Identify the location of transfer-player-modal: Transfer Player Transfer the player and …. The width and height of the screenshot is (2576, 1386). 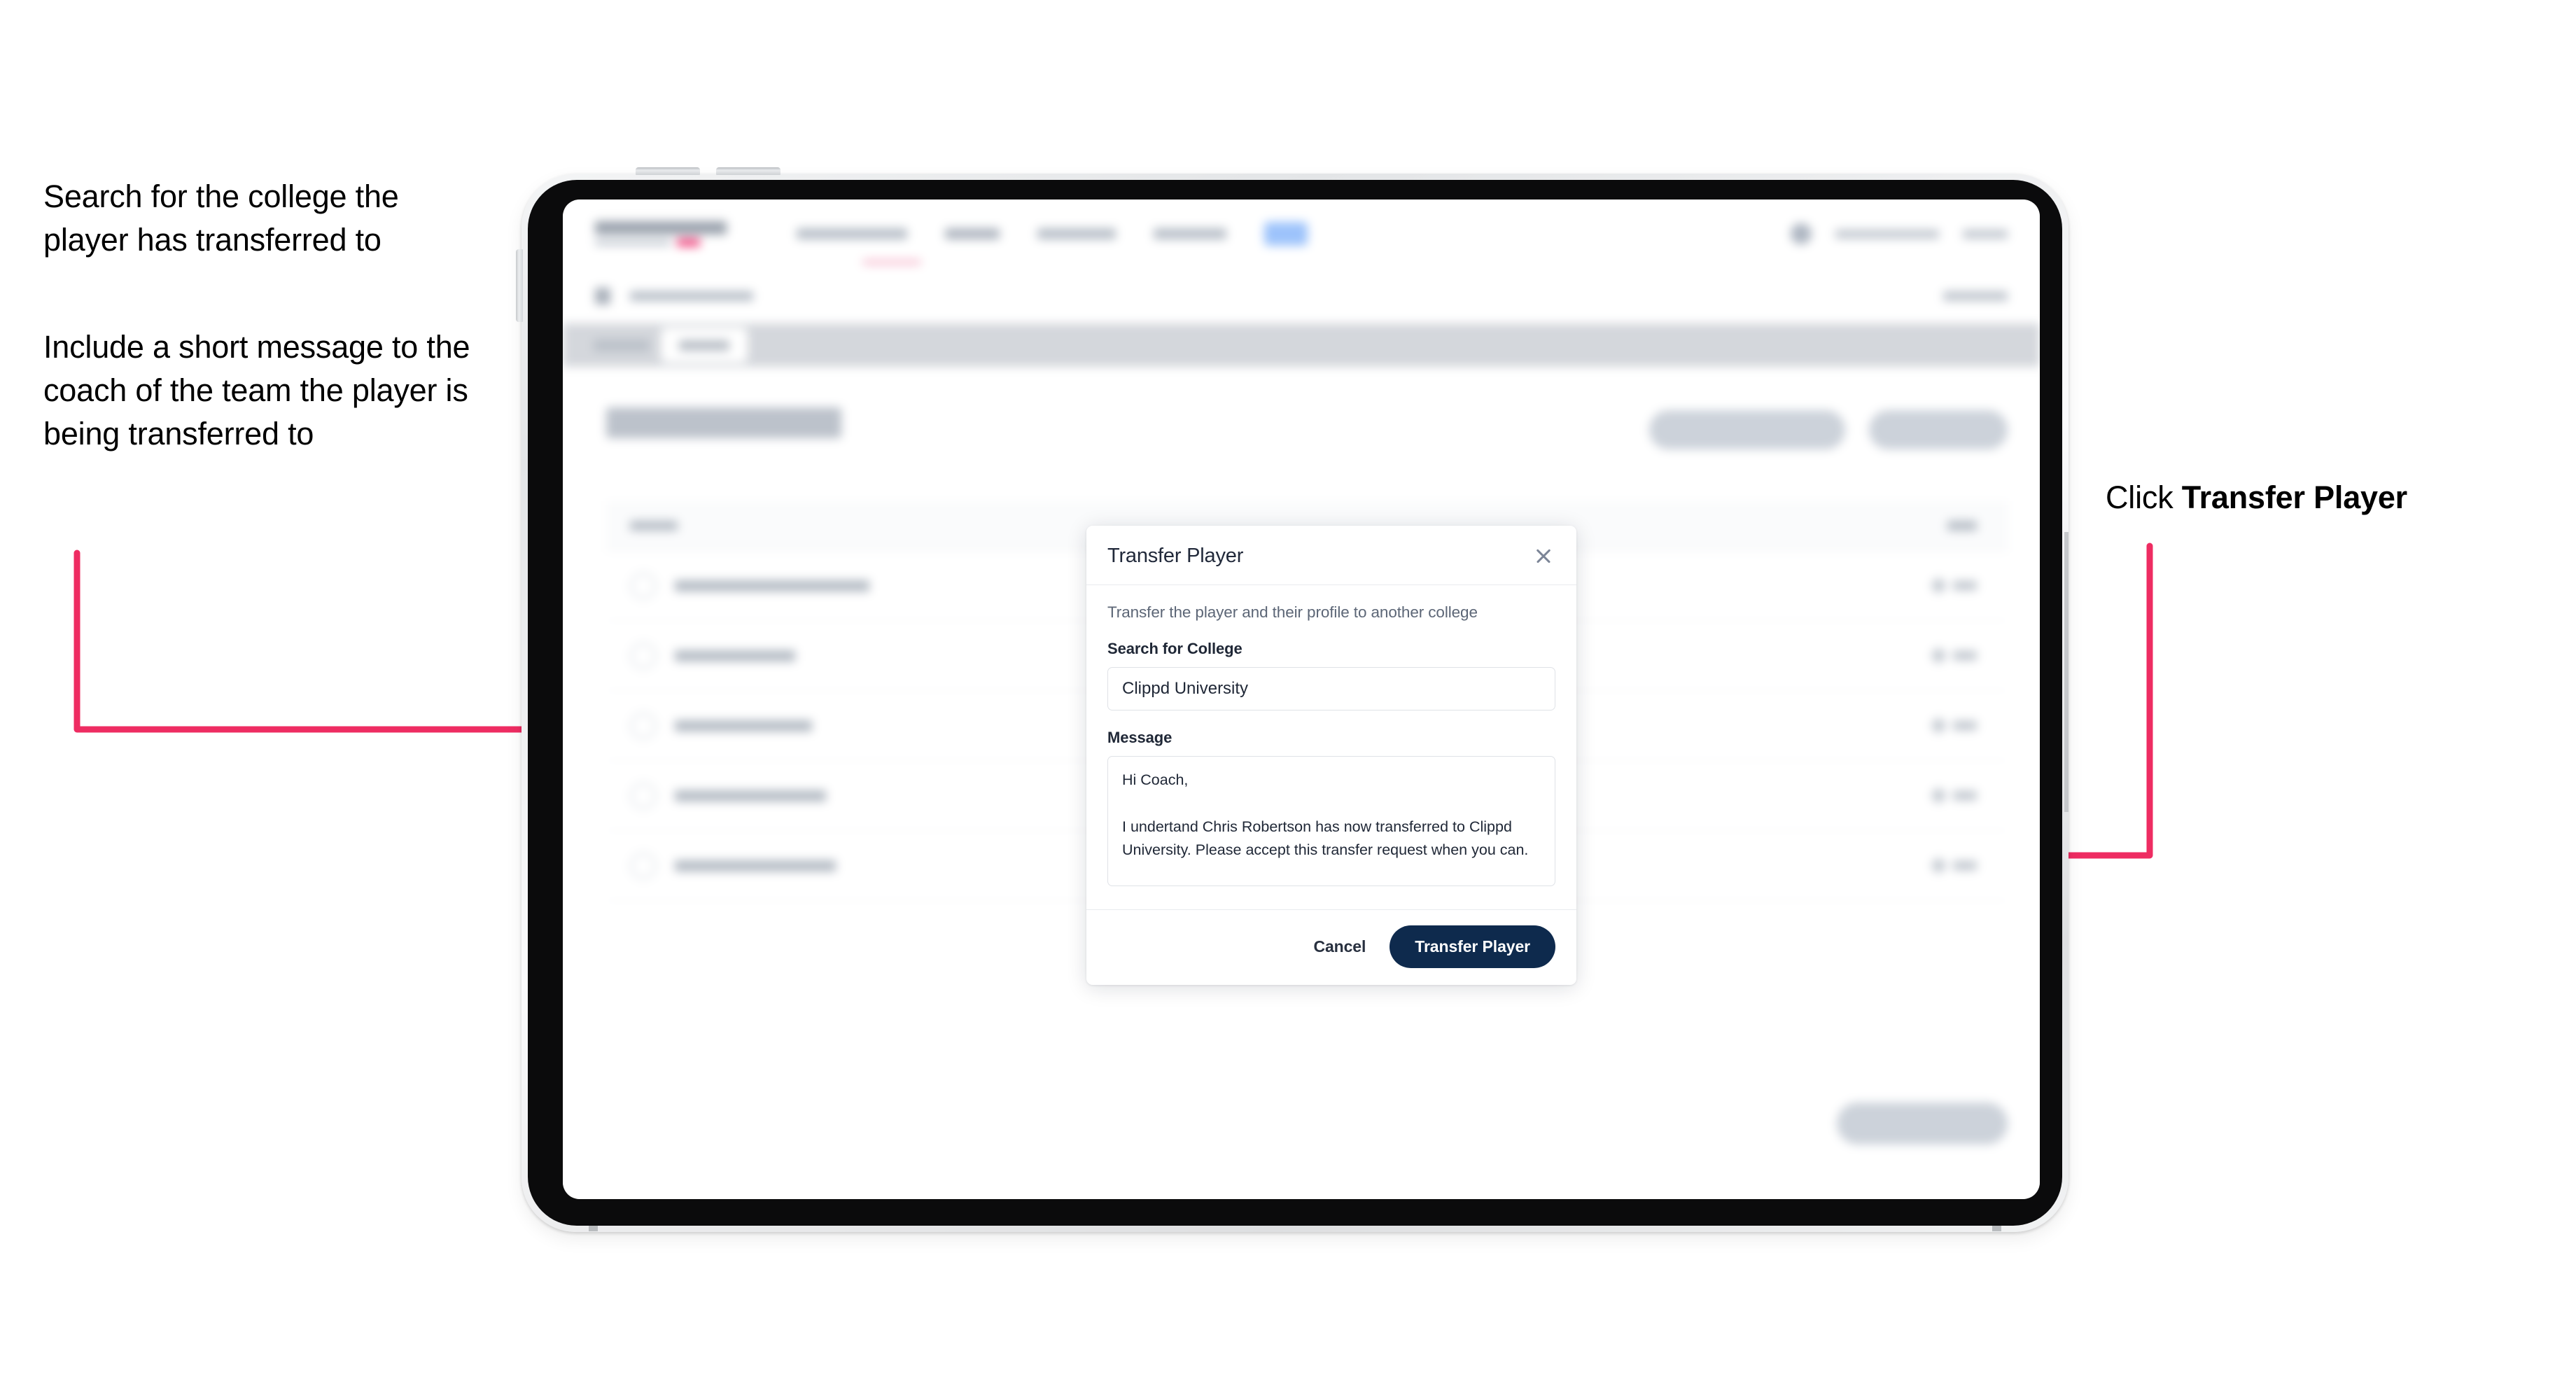
(1331, 755).